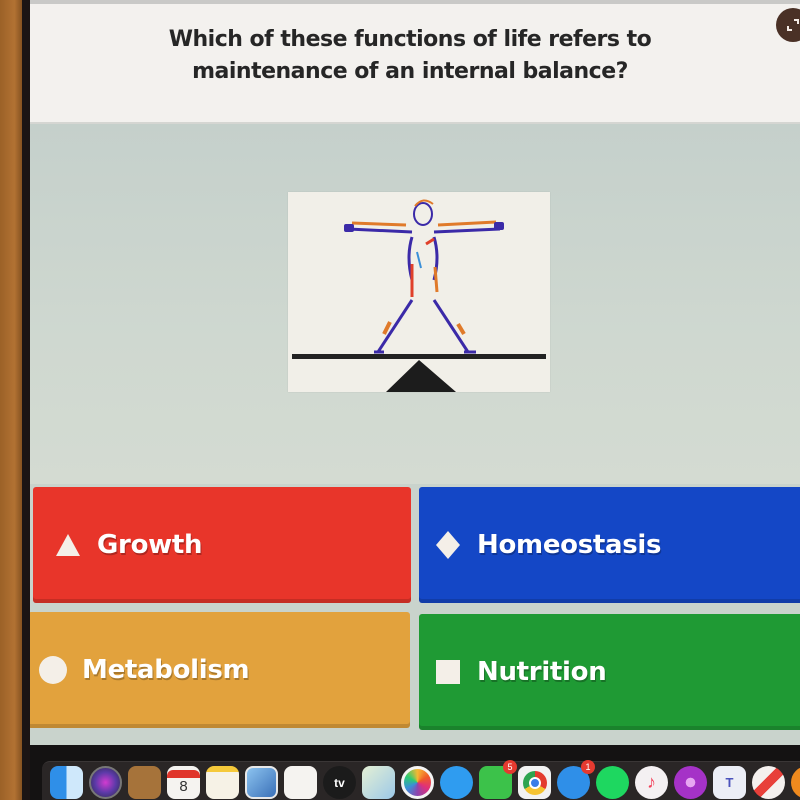 The width and height of the screenshot is (800, 800). I want to click on diamond-icon, so click(448, 545).